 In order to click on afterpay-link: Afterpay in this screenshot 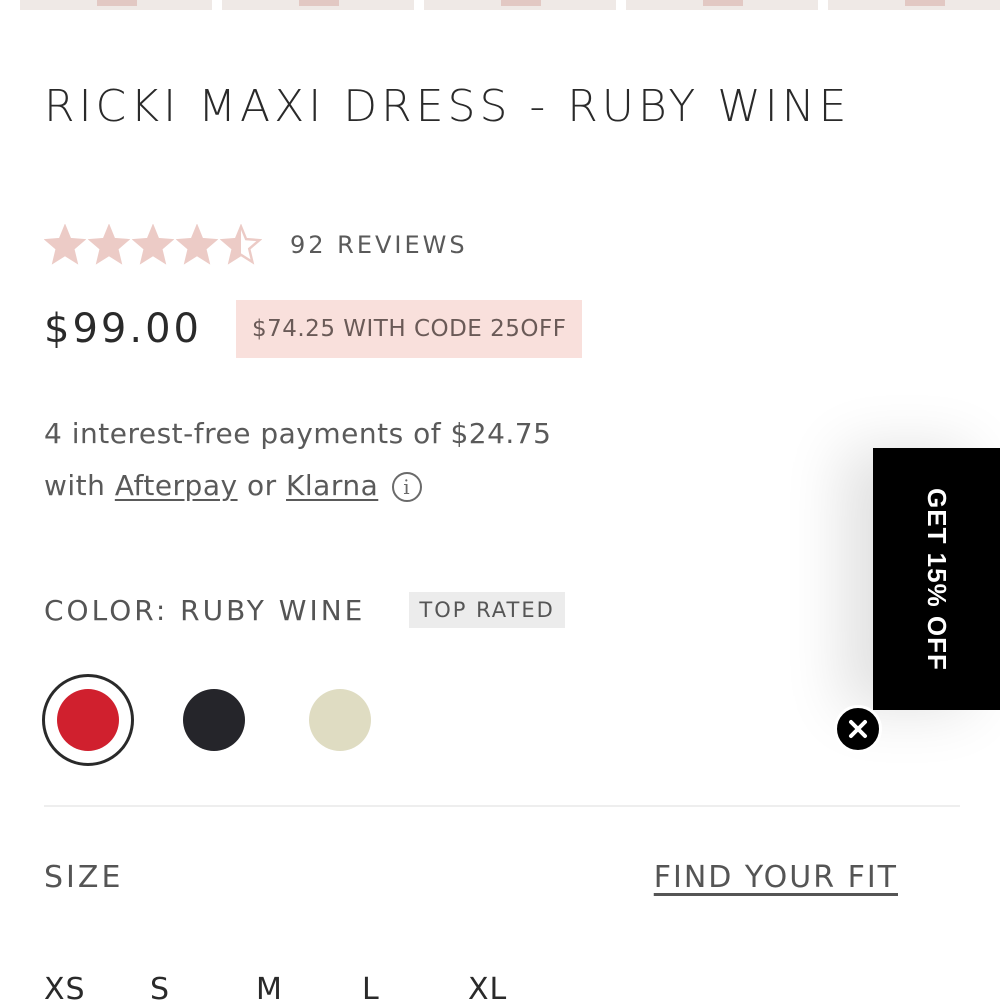, I will do `click(176, 485)`.